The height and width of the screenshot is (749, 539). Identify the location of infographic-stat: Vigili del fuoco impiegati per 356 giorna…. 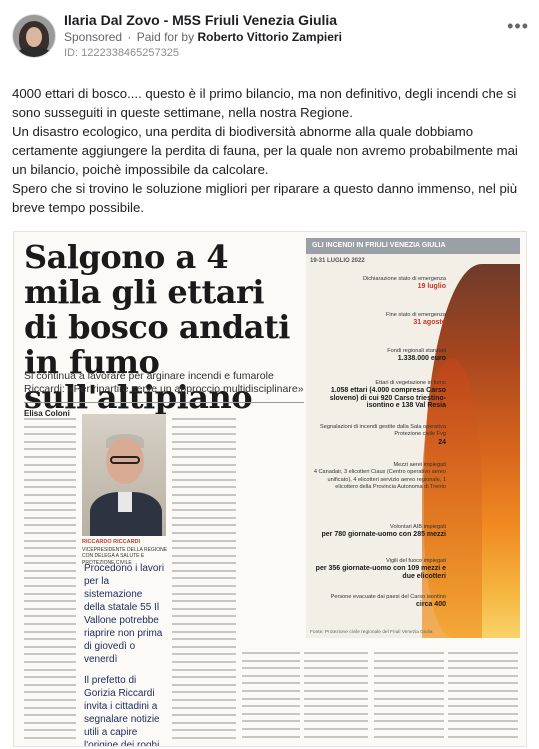
(380, 569).